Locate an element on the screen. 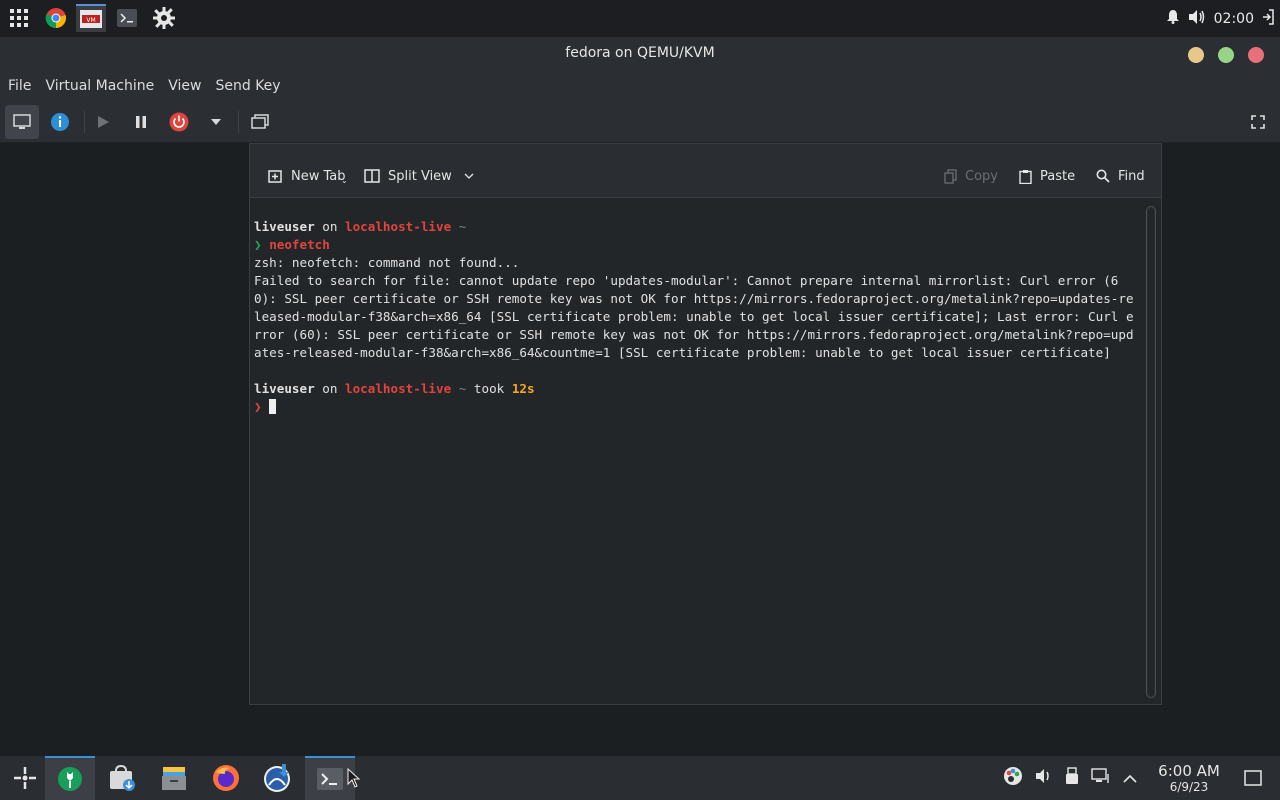  console-view-button is located at coordinates (22, 122).